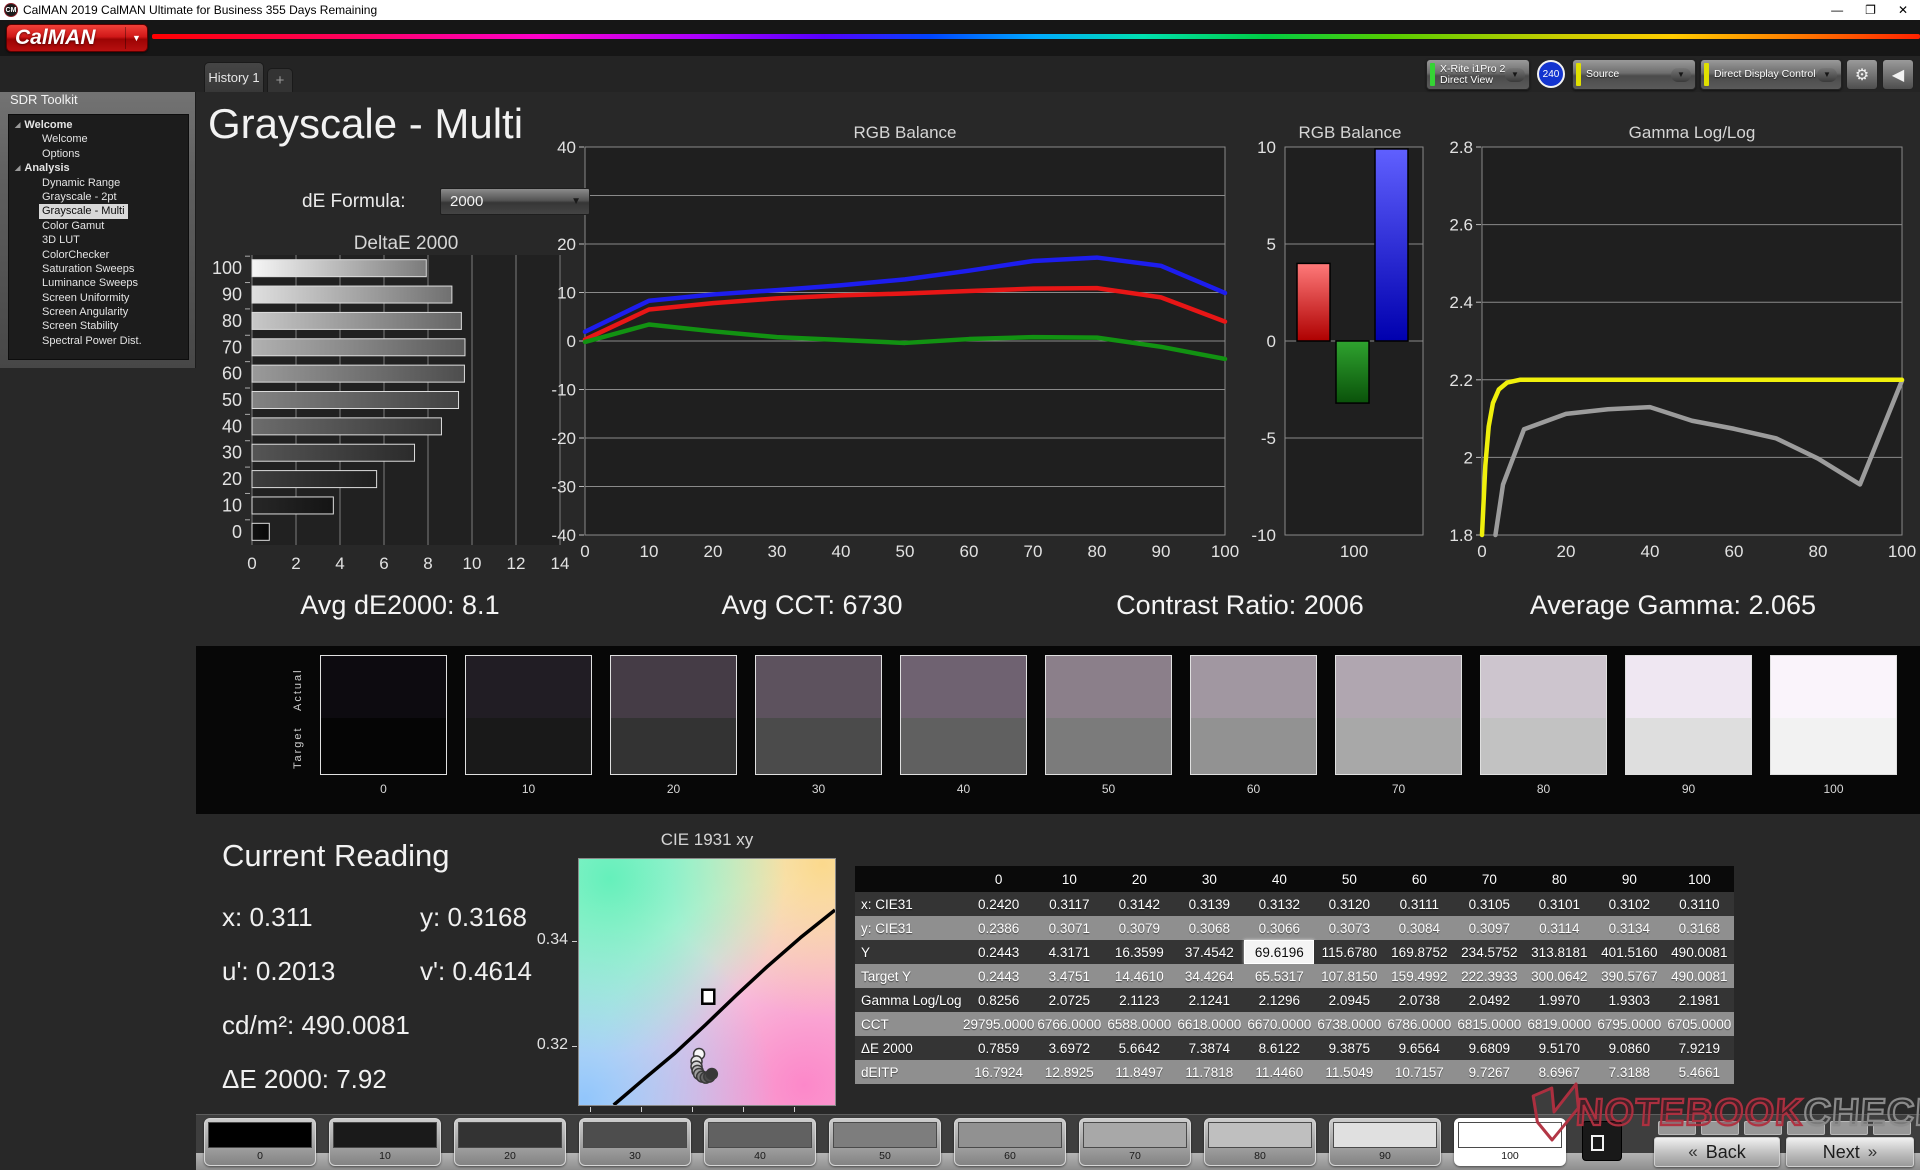 This screenshot has width=1920, height=1170. What do you see at coordinates (1260, 1142) in the screenshot?
I see `pattern-tile-80: 80` at bounding box center [1260, 1142].